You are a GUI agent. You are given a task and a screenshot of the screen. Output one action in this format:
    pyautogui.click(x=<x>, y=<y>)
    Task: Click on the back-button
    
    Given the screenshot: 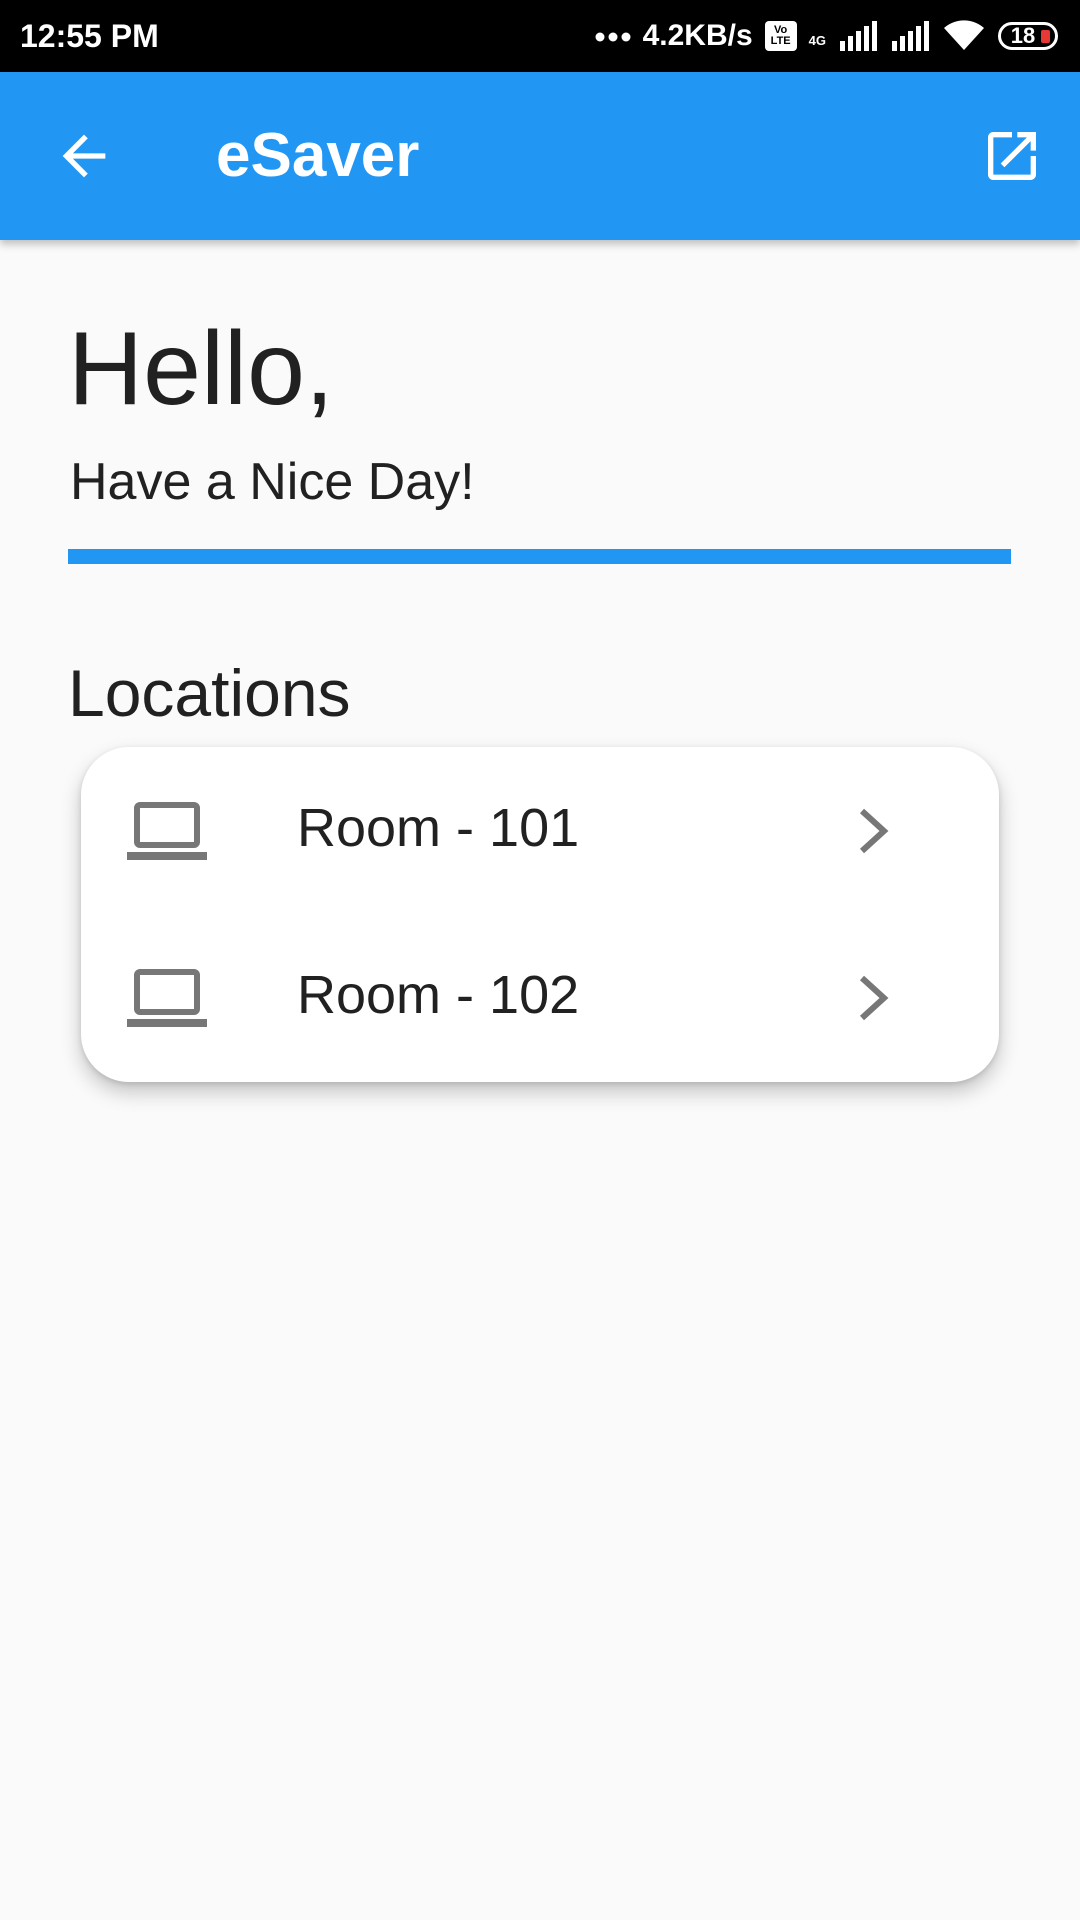 What is the action you would take?
    pyautogui.click(x=84, y=156)
    